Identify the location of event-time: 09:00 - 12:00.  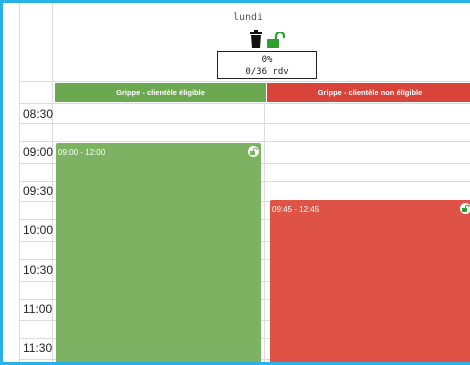
(82, 152).